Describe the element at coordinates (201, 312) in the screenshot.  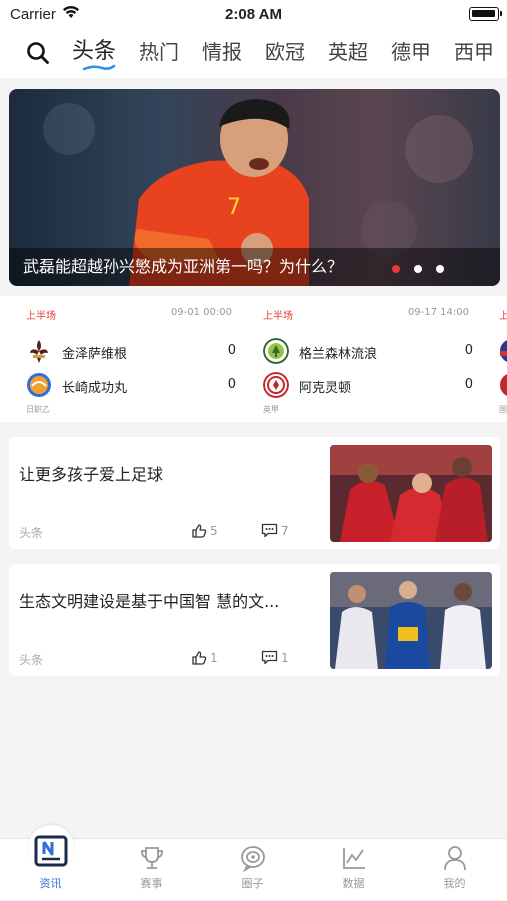
I see `match-date: 09-01 00:00` at that location.